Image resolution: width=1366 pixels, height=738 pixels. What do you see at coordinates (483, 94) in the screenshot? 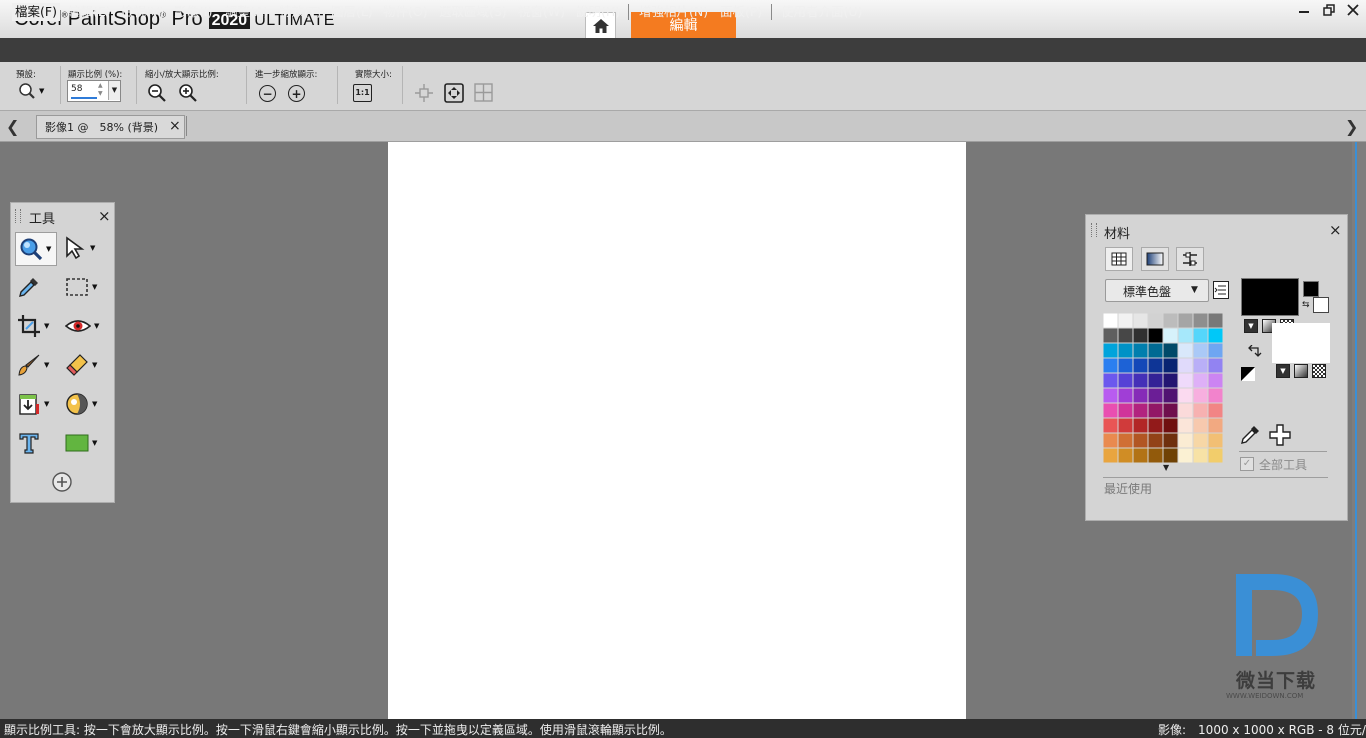
I see `fit-image-button` at bounding box center [483, 94].